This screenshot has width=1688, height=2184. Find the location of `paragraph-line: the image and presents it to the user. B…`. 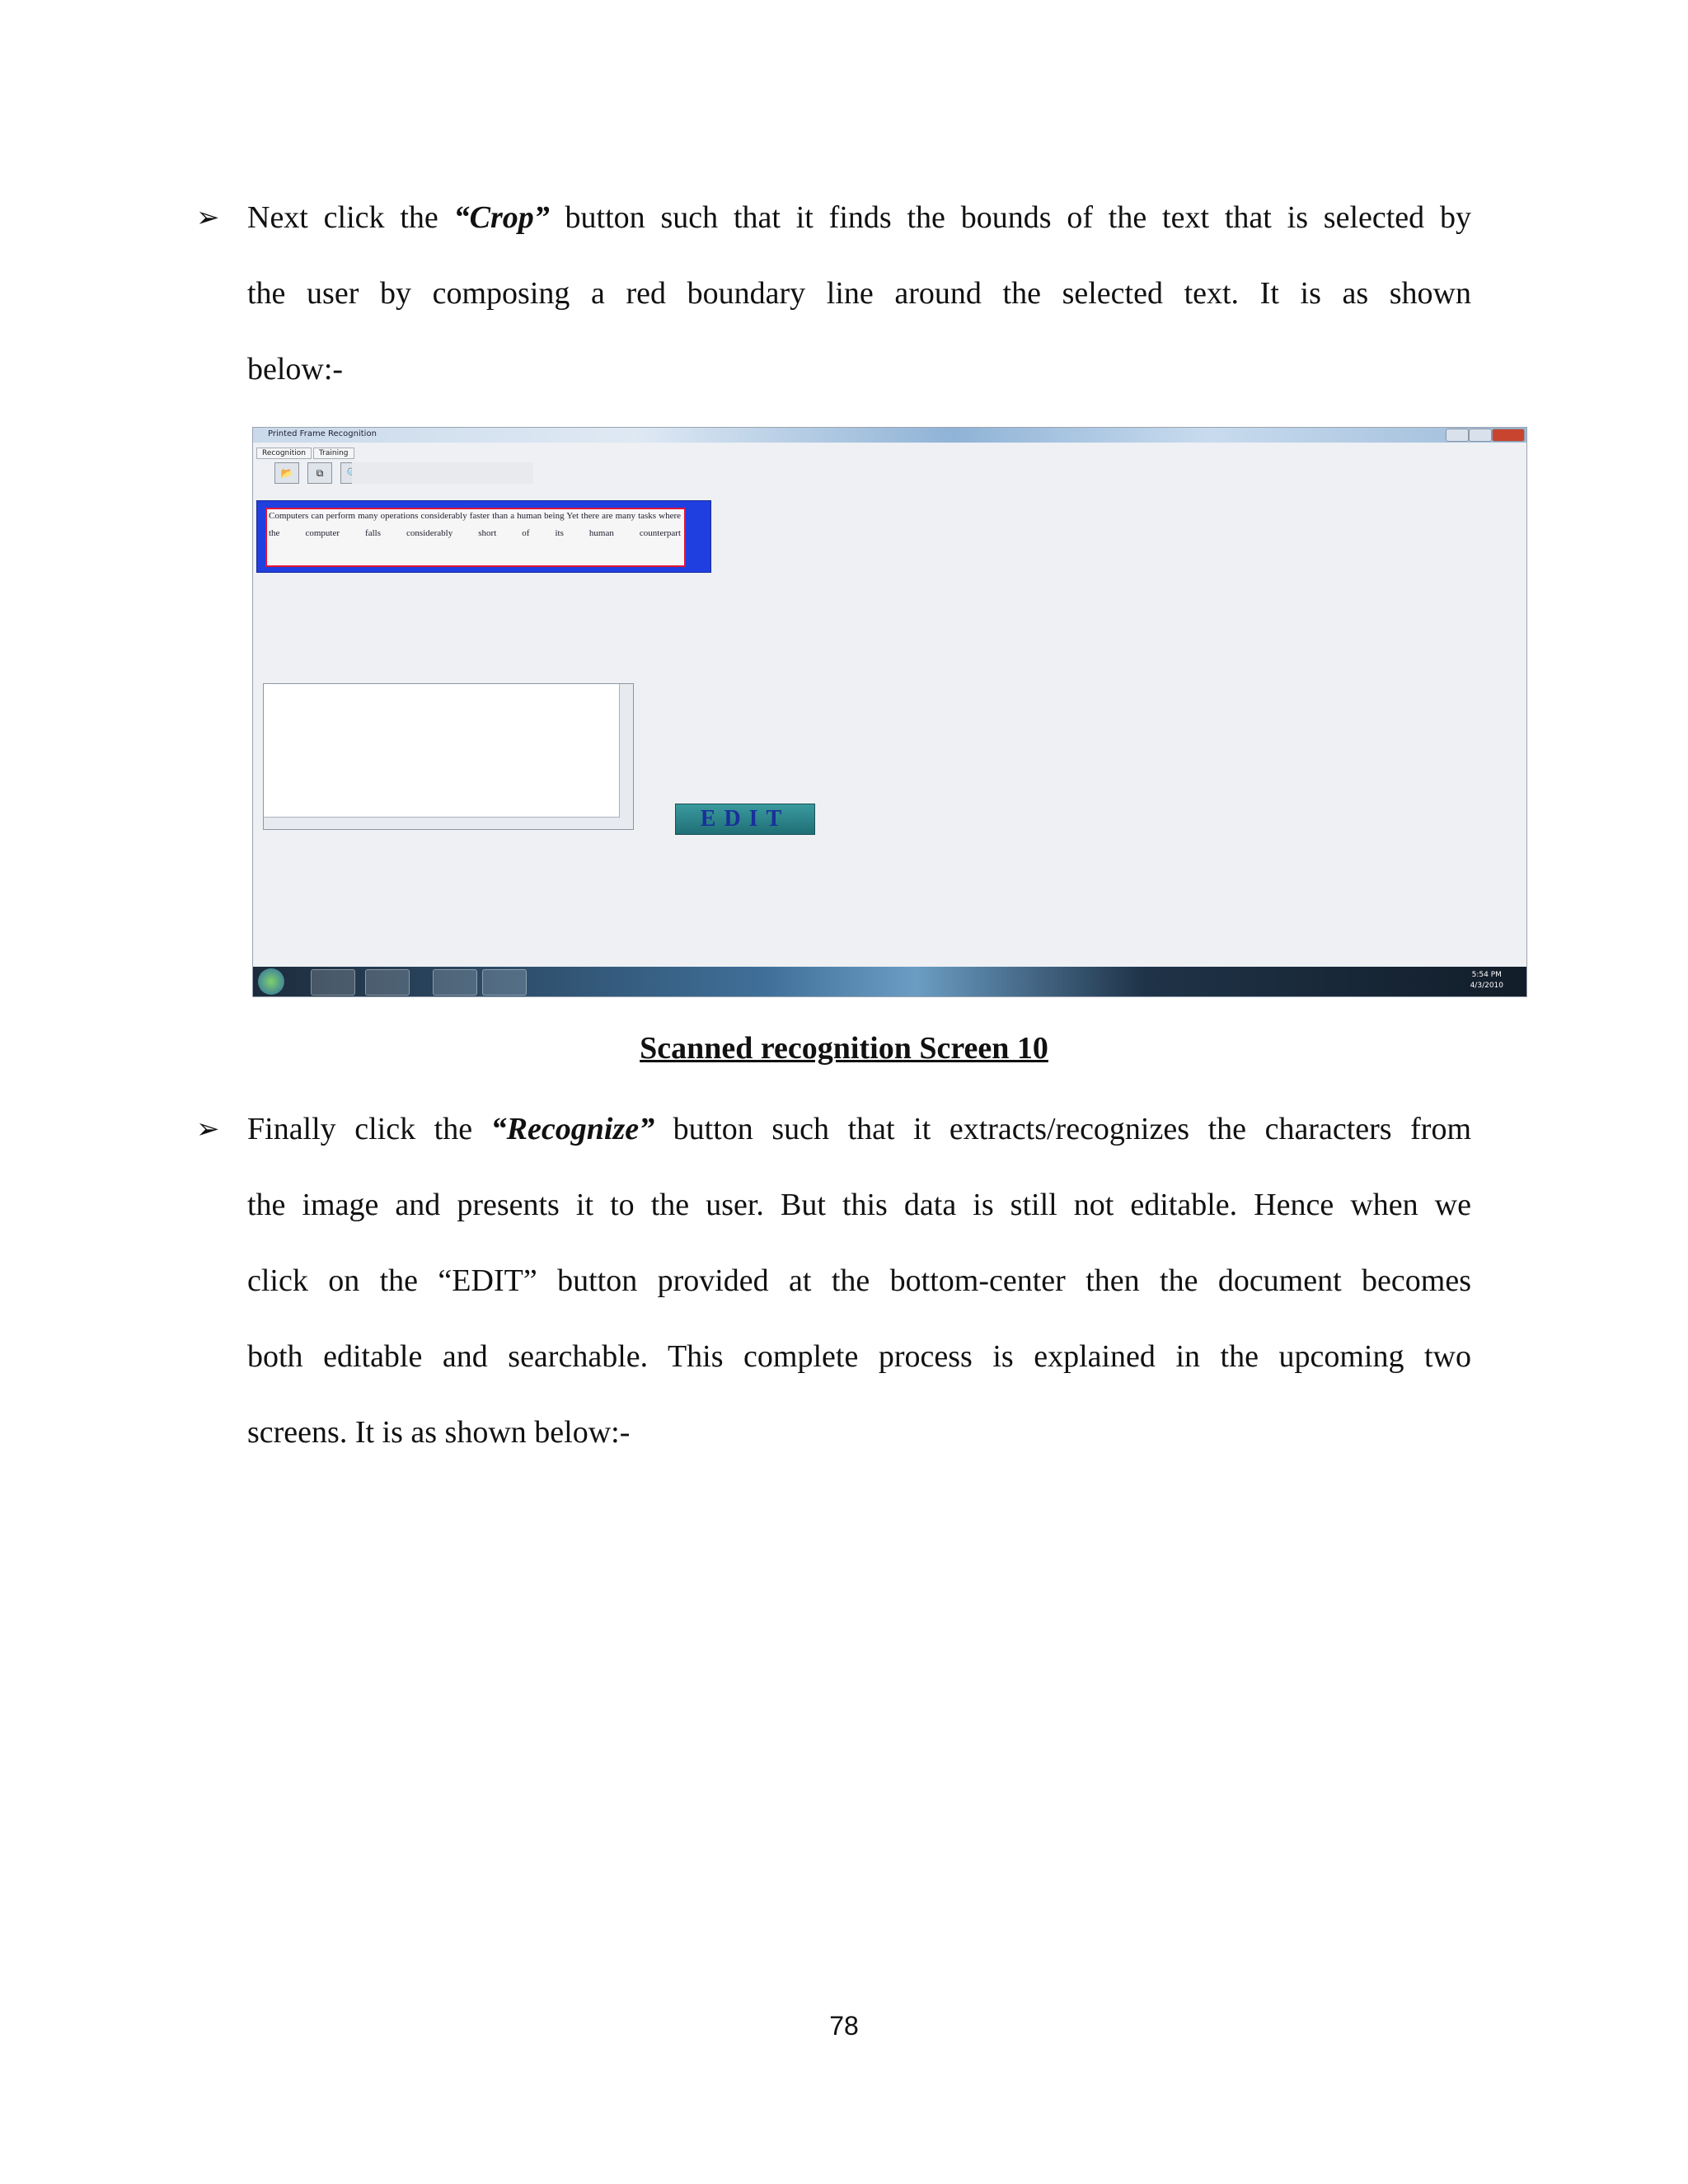

paragraph-line: the image and presents it to the user. B… is located at coordinates (859, 1205).